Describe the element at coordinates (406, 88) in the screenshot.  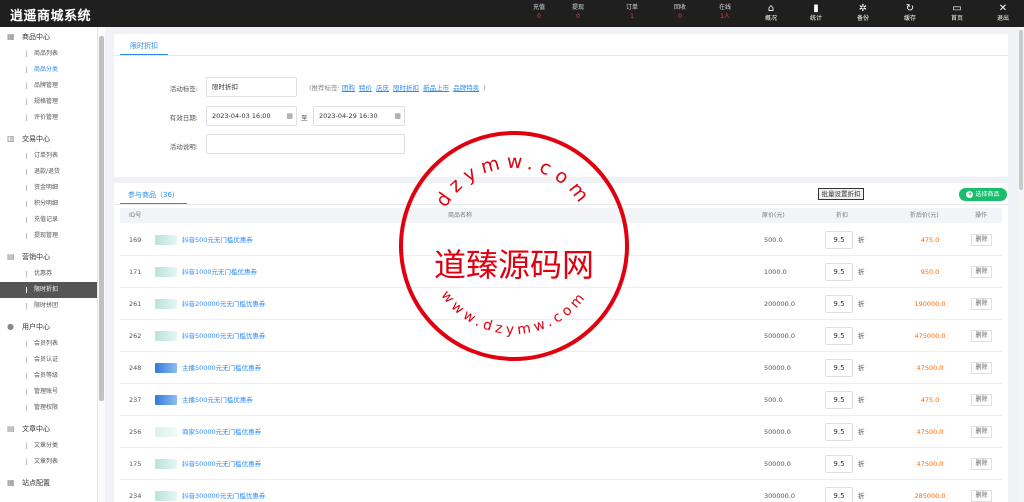
I see `tag-link-flash: 限时折扣` at that location.